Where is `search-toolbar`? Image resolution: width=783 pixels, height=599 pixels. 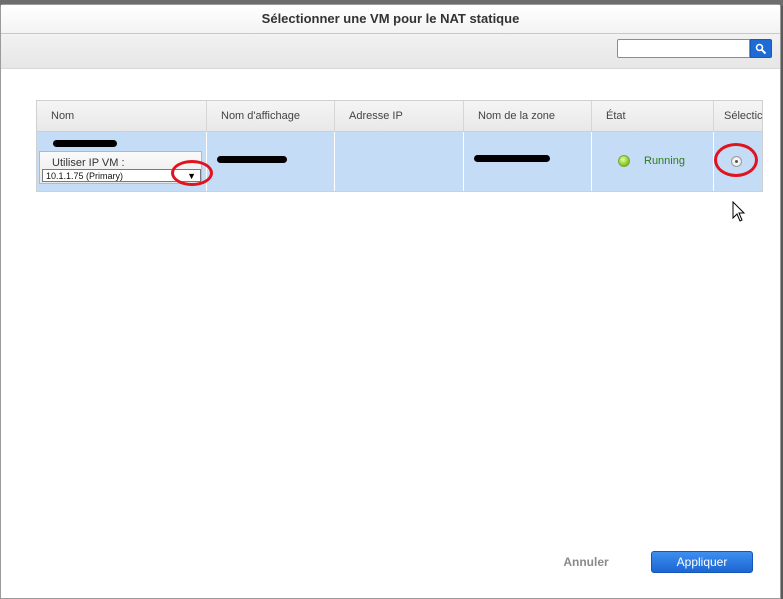 search-toolbar is located at coordinates (390, 51).